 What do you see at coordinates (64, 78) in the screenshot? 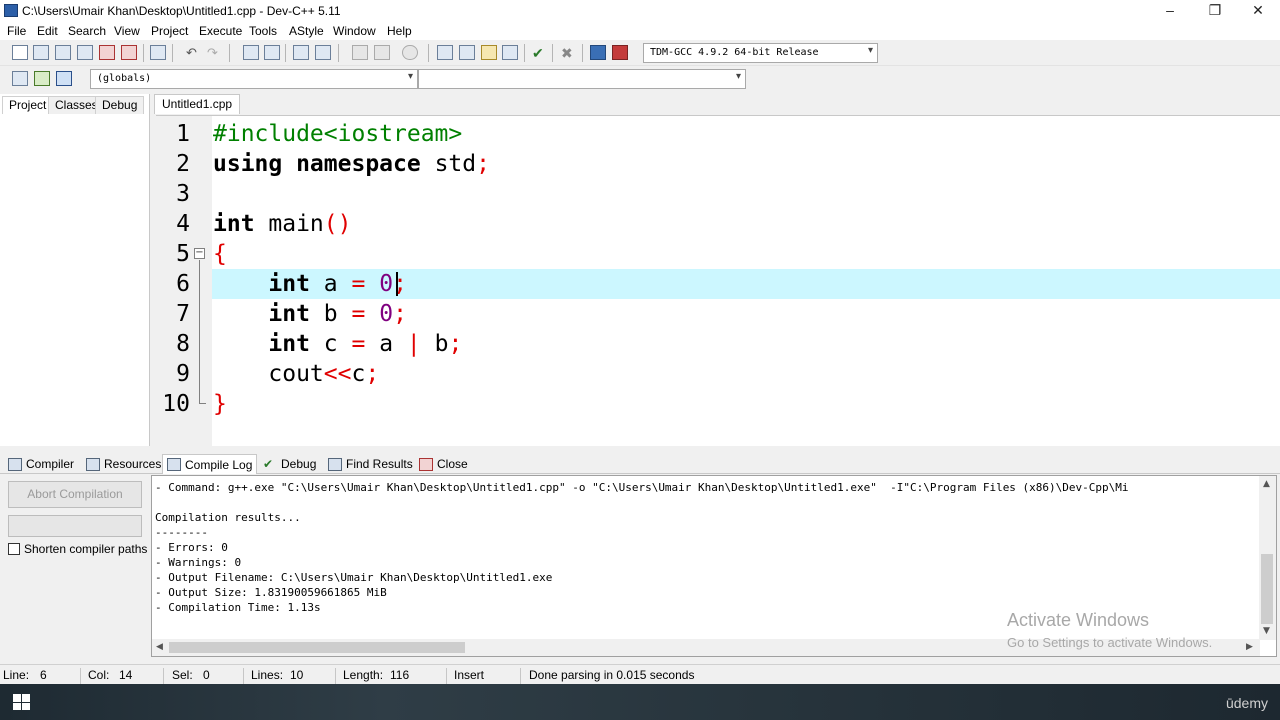
I see `bookmark-icon` at bounding box center [64, 78].